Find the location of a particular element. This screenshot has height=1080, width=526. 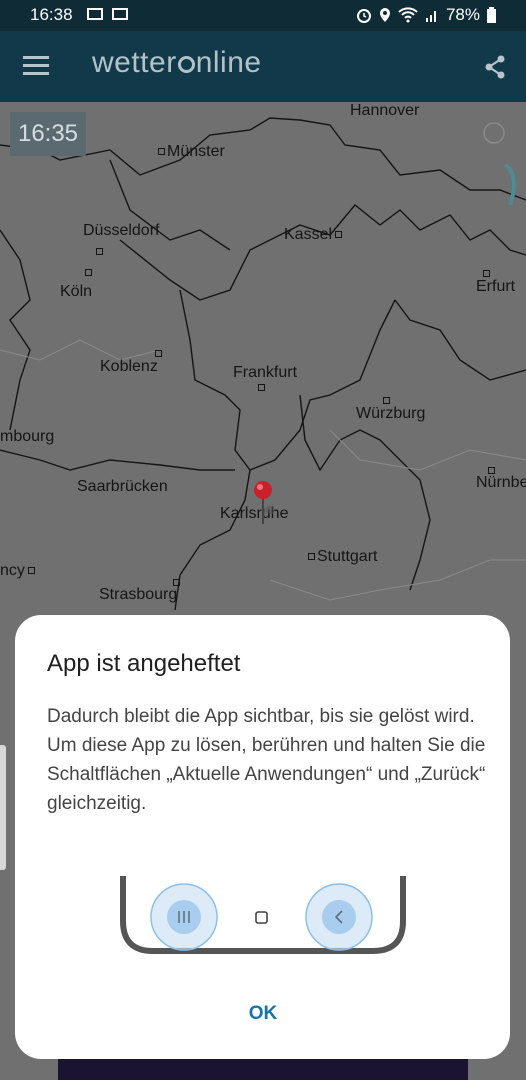

city-label: Kassel is located at coordinates (314, 235).